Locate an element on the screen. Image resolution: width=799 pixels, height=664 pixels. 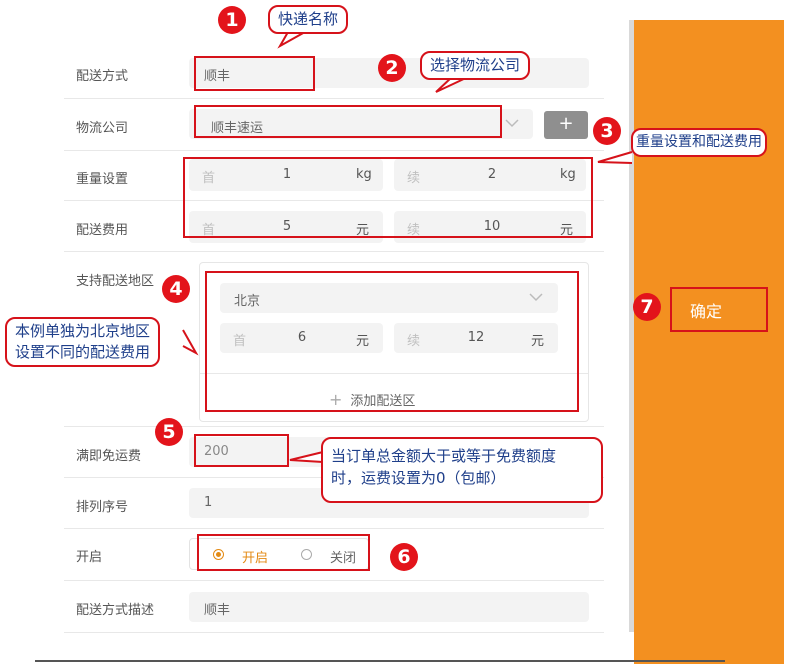
callout-free-line1: 当订单总金额大于或等于免费额度 is located at coordinates (444, 456).